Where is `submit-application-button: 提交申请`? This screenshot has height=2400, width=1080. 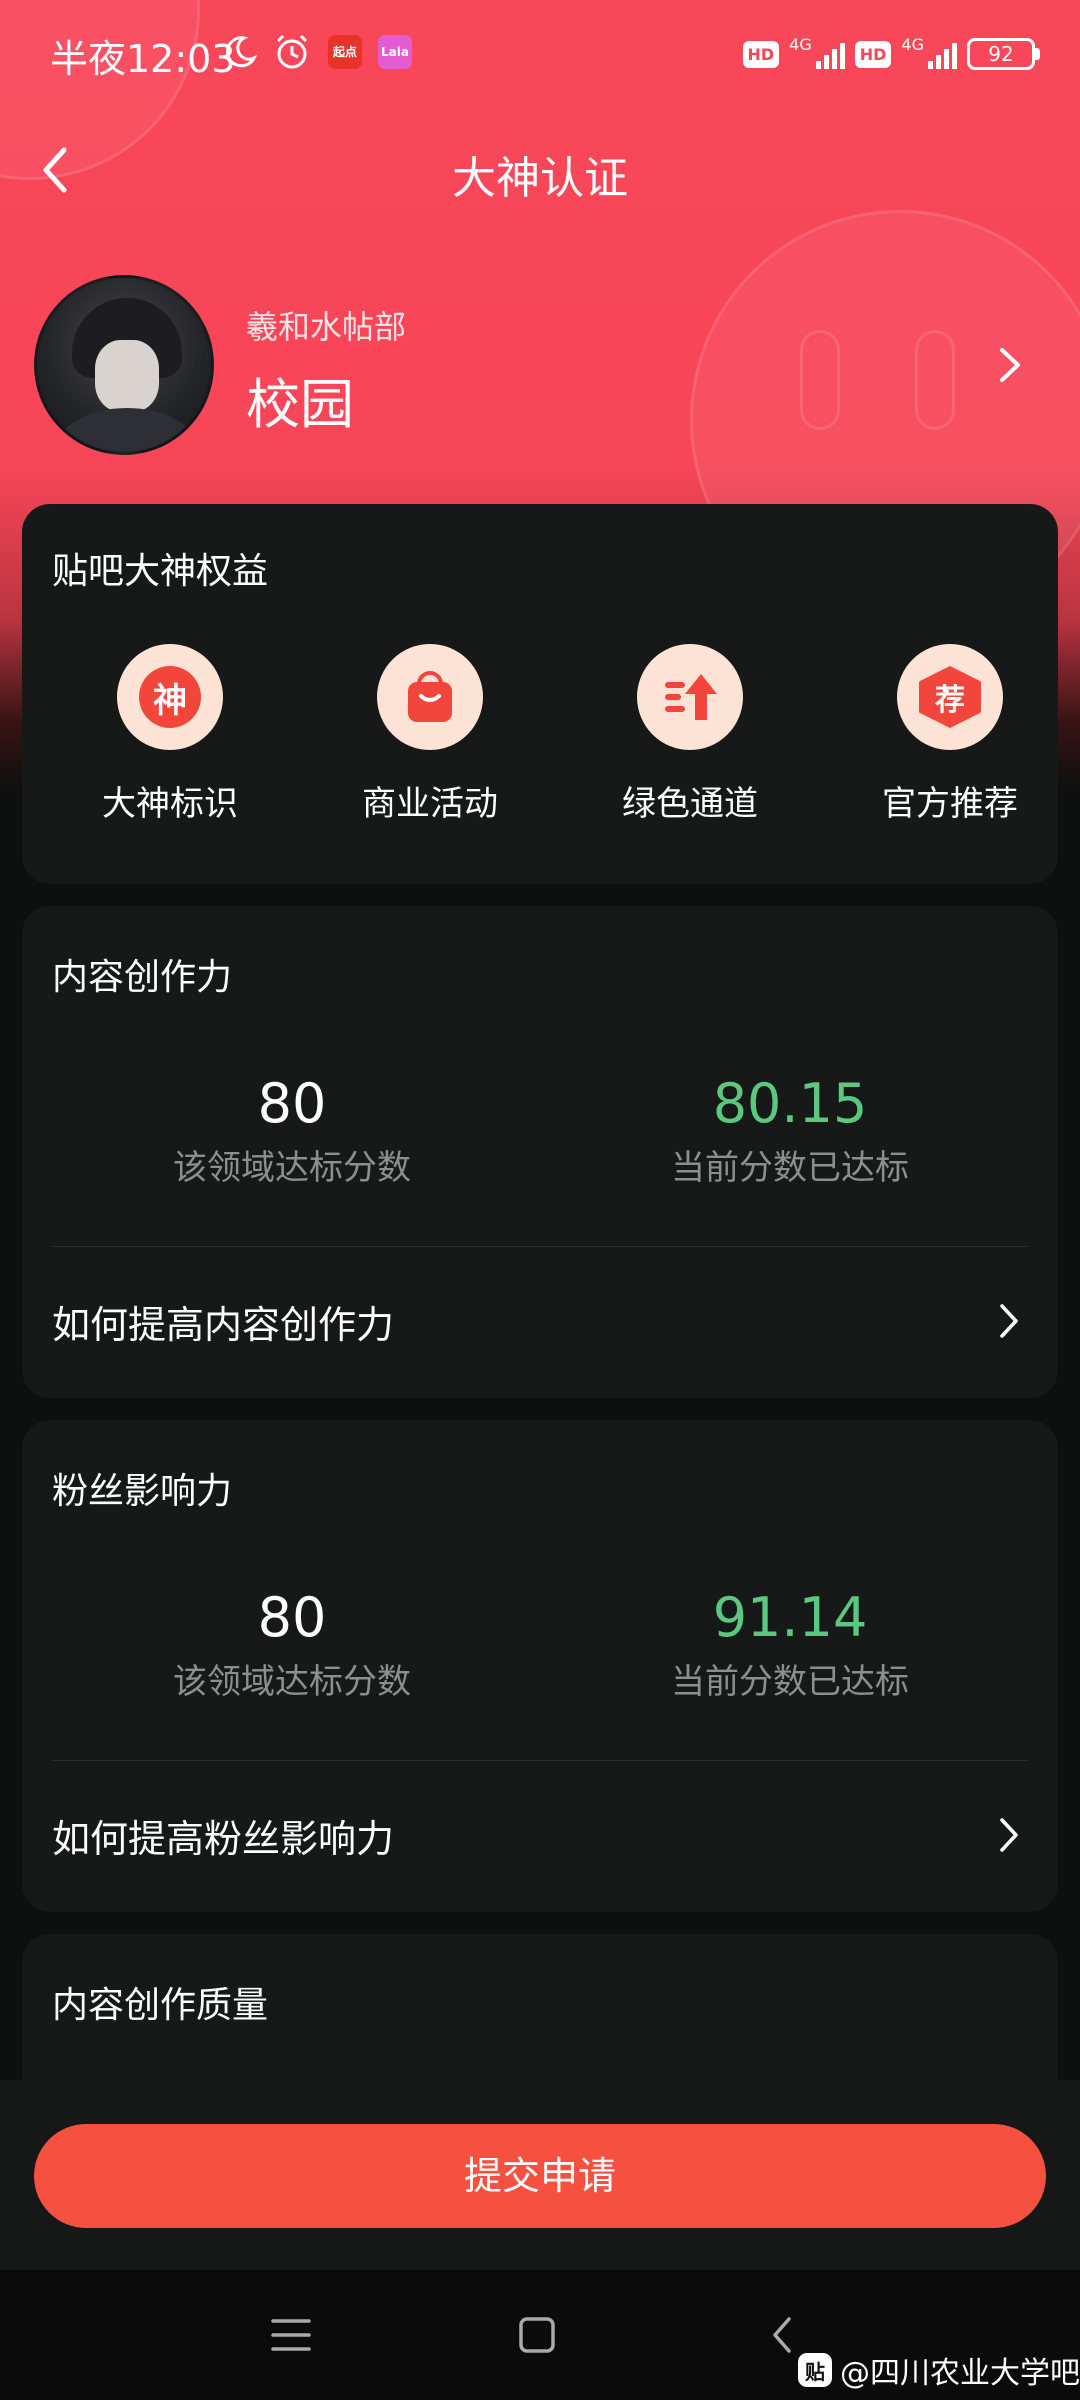 submit-application-button: 提交申请 is located at coordinates (540, 2176).